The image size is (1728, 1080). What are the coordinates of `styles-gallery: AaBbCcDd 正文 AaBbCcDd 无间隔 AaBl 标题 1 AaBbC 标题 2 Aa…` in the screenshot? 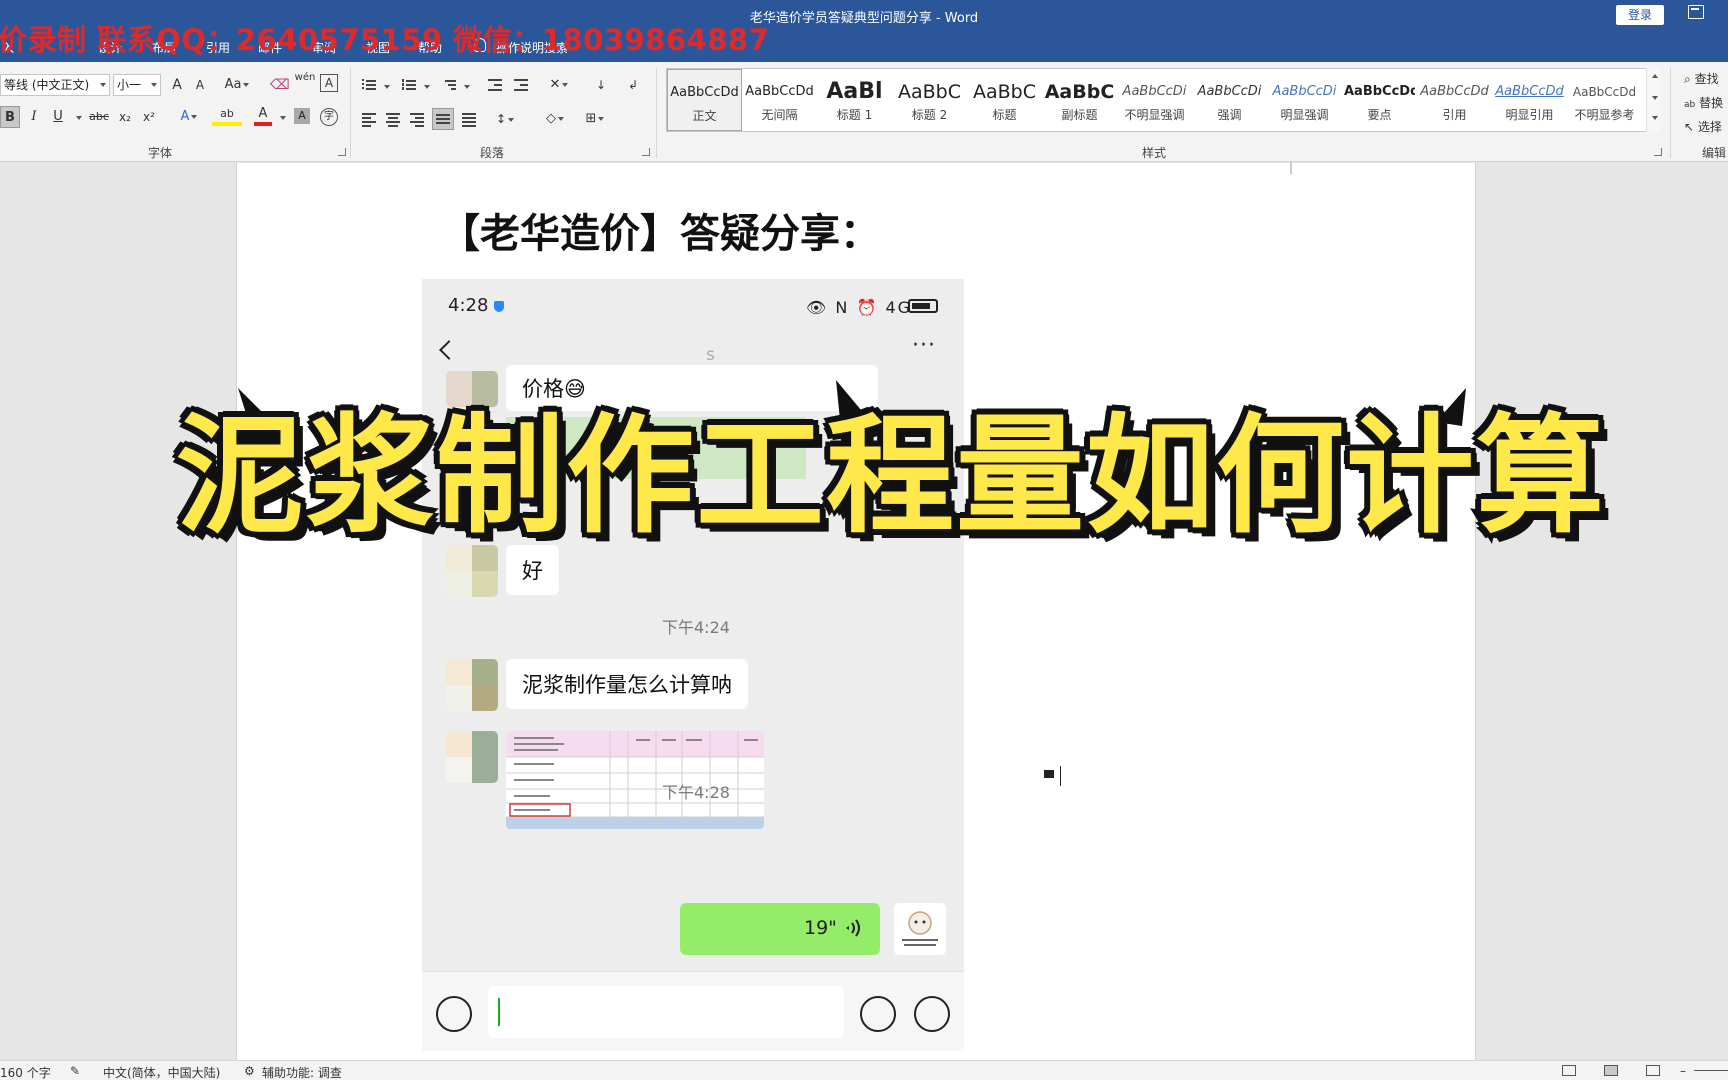 It's located at (1163, 100).